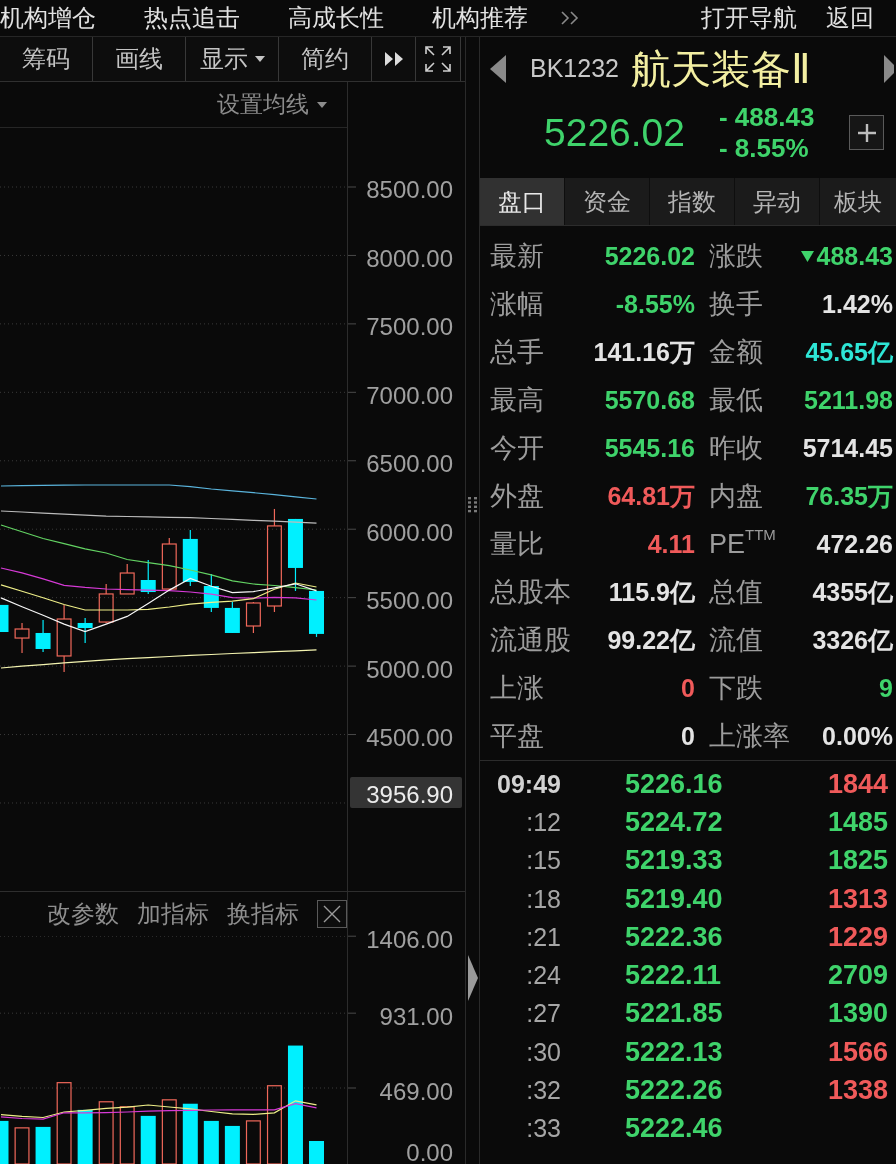 The height and width of the screenshot is (1164, 896). Describe the element at coordinates (674, 1052) in the screenshot. I see `trade-price: 5222.13` at that location.